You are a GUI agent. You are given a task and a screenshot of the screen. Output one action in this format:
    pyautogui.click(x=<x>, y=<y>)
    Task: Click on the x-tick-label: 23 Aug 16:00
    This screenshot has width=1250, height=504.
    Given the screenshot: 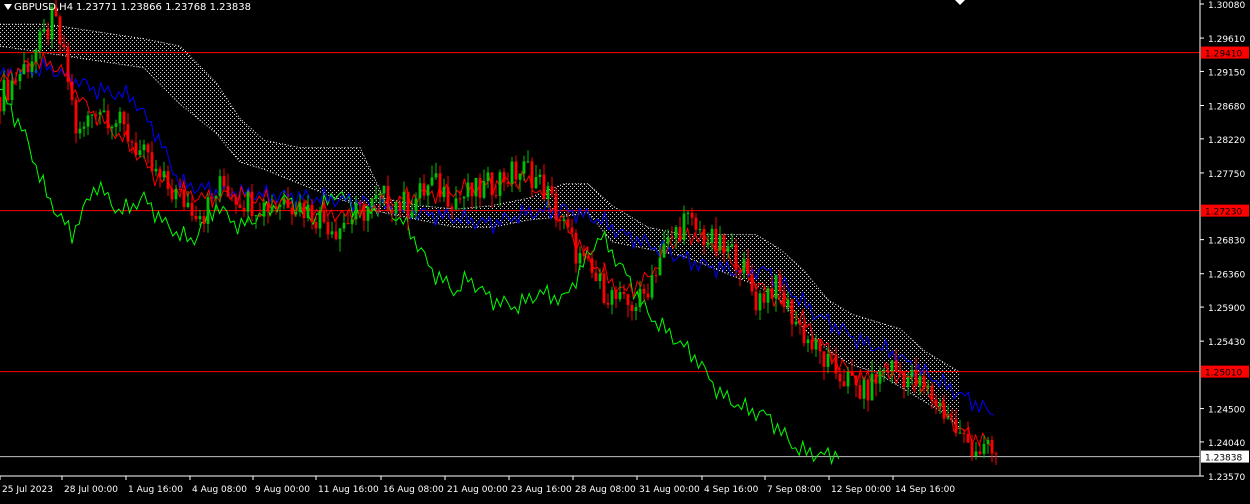 What is the action you would take?
    pyautogui.click(x=541, y=490)
    